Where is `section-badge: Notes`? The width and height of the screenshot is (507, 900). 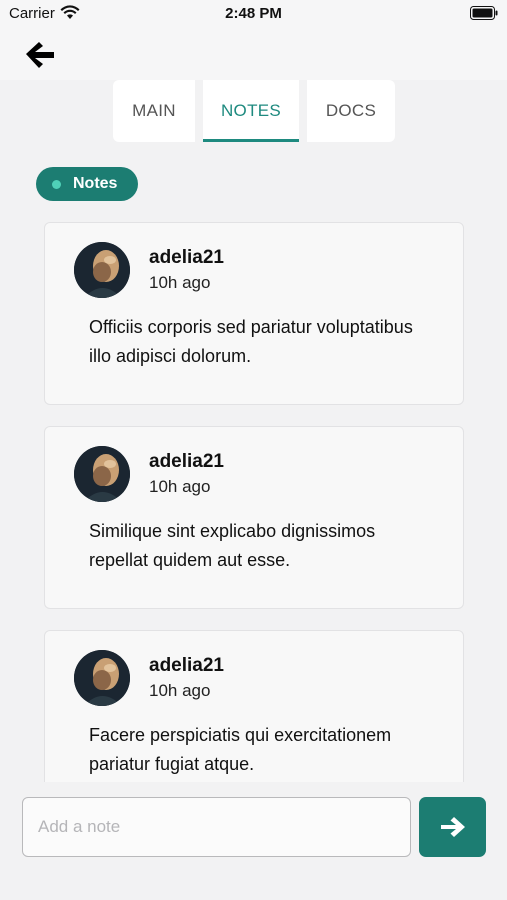 section-badge: Notes is located at coordinates (87, 184).